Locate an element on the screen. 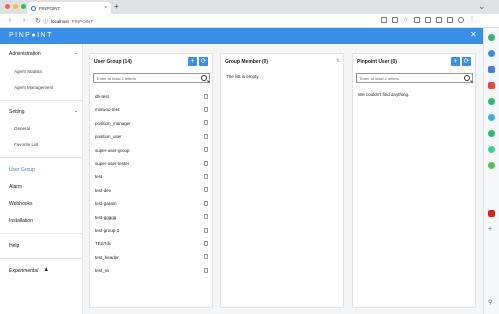 This screenshot has width=499, height=314. panel-title: Pinpoint User (0) is located at coordinates (377, 62).